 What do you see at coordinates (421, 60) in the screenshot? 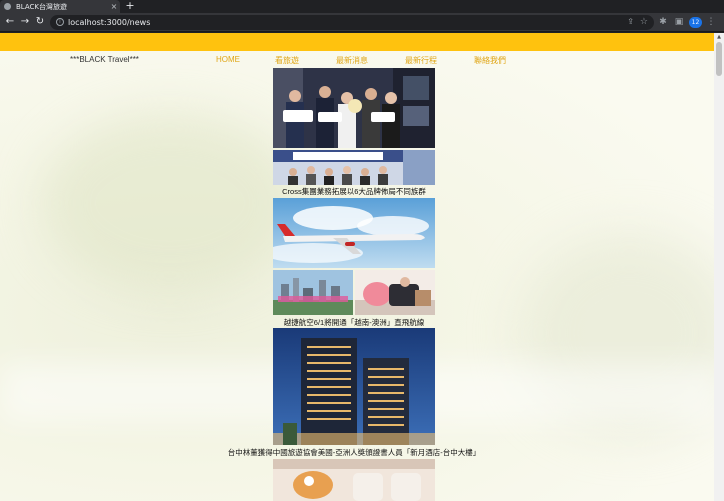
I see `nav-itinerary: 最新行程` at bounding box center [421, 60].